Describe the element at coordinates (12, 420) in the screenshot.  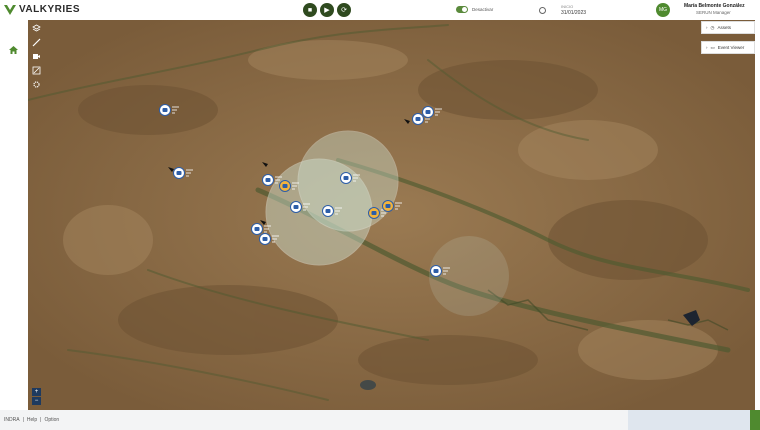
I see `footer-link-indra: INDRA` at that location.